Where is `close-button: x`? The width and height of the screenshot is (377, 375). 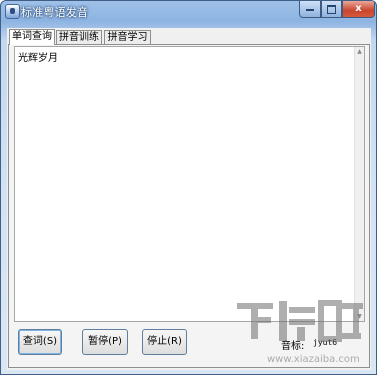 close-button: x is located at coordinates (358, 9).